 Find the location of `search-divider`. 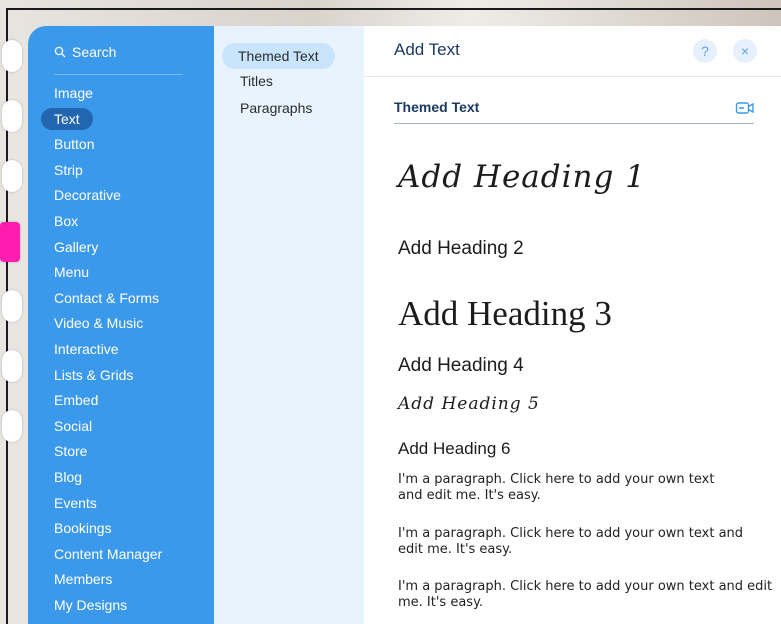

search-divider is located at coordinates (118, 74).